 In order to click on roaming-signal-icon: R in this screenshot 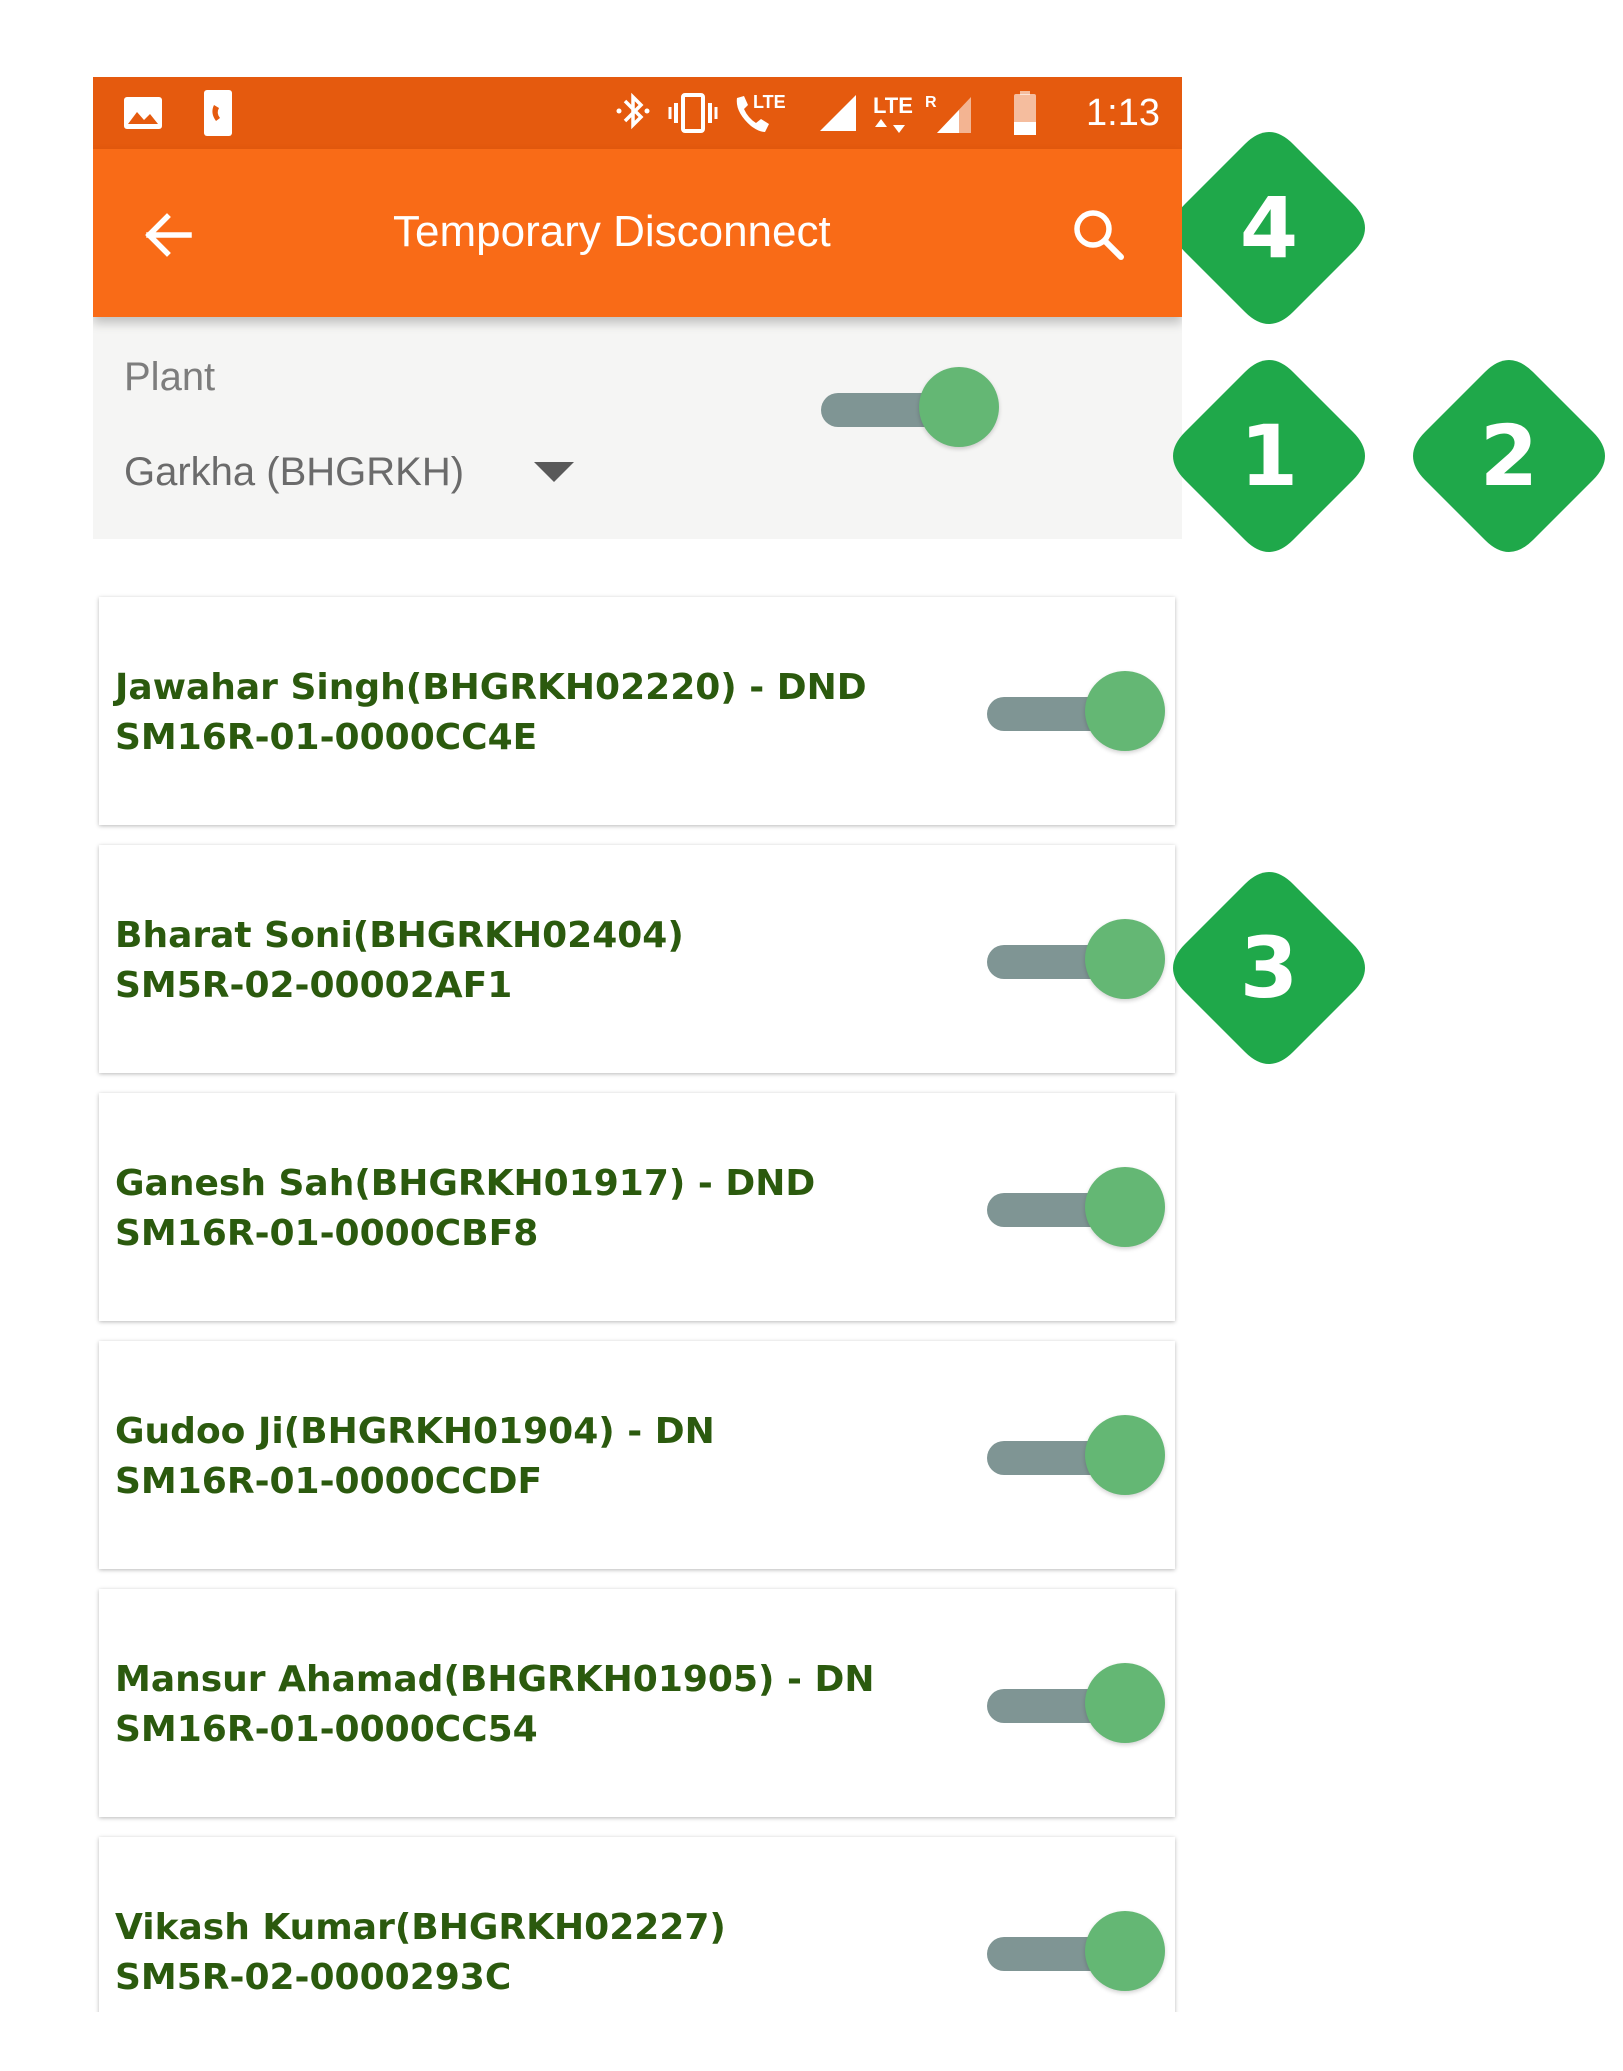, I will do `click(950, 113)`.